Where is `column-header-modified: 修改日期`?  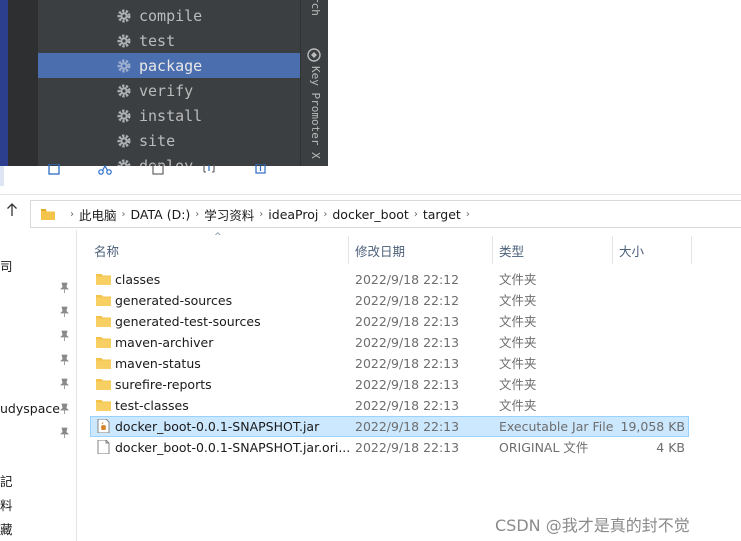
column-header-modified: 修改日期 is located at coordinates (420, 250).